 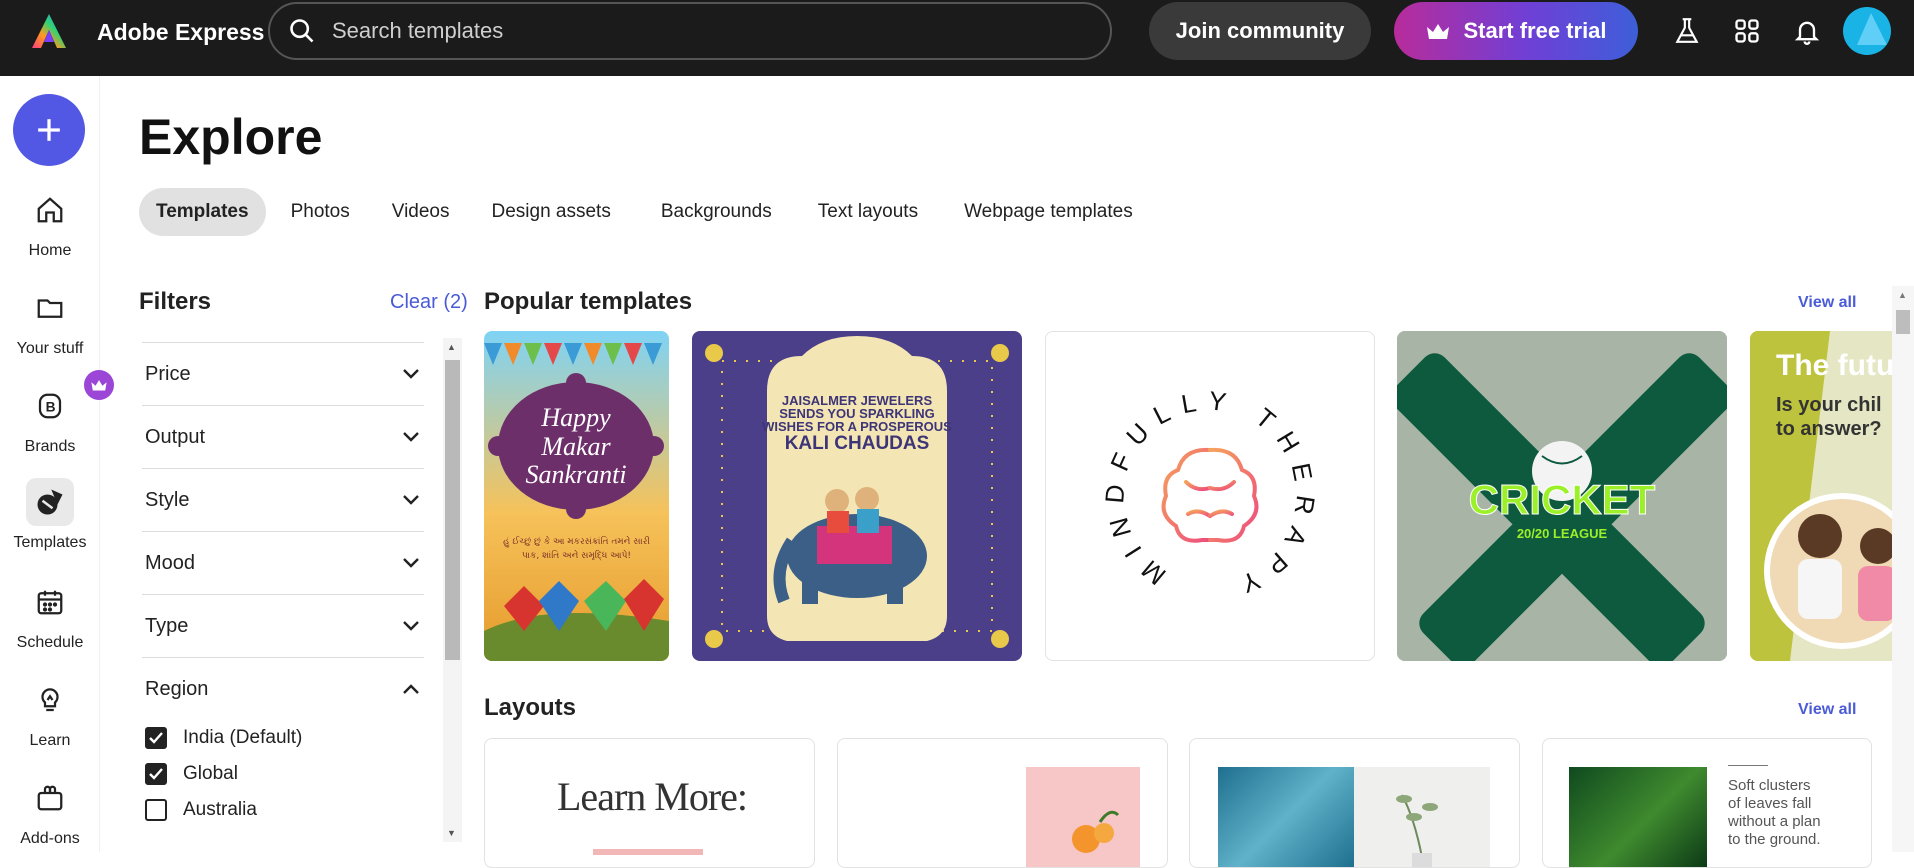 What do you see at coordinates (320, 212) in the screenshot?
I see `tab-photos: Photos` at bounding box center [320, 212].